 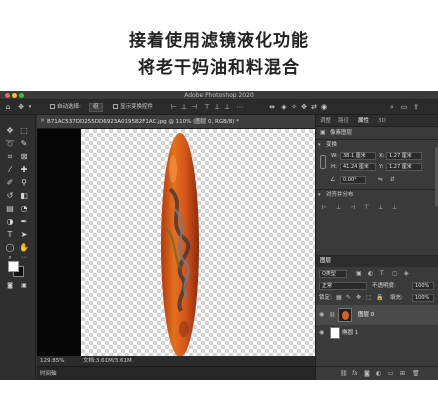 I want to click on zoom-level: 129.85%, so click(x=52, y=361).